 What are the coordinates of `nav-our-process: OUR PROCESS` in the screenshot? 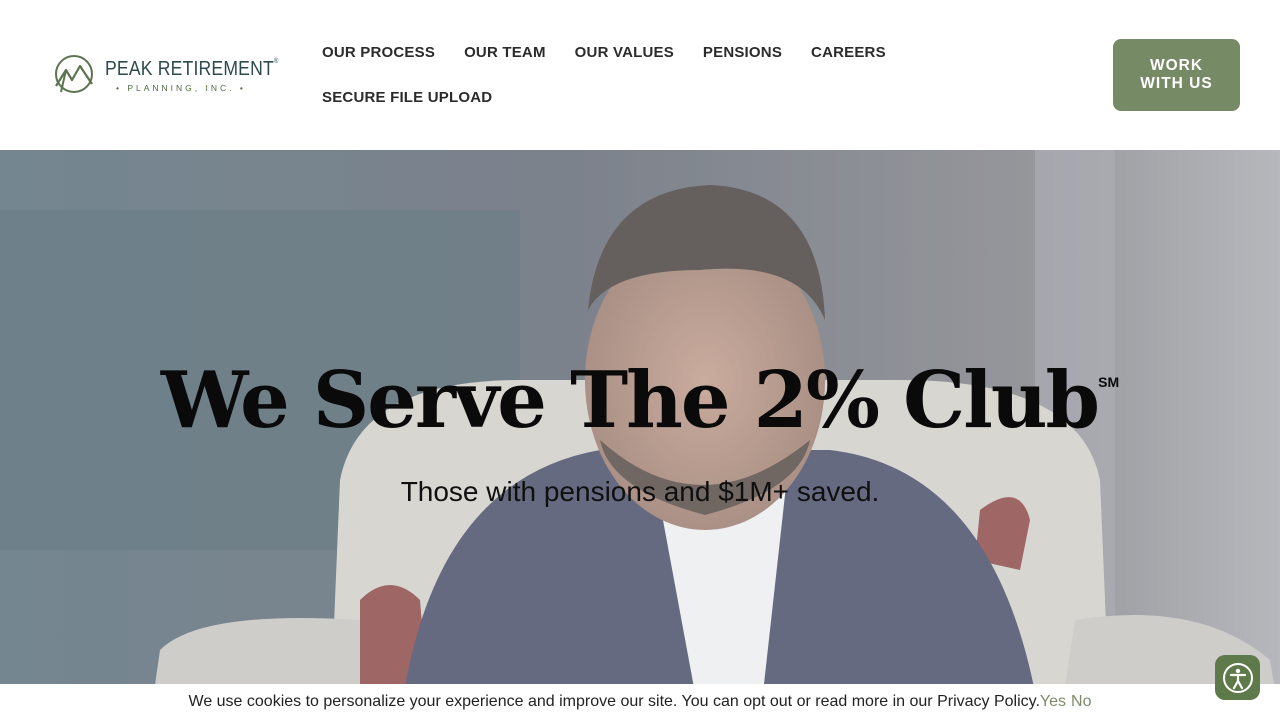 It's located at (378, 52).